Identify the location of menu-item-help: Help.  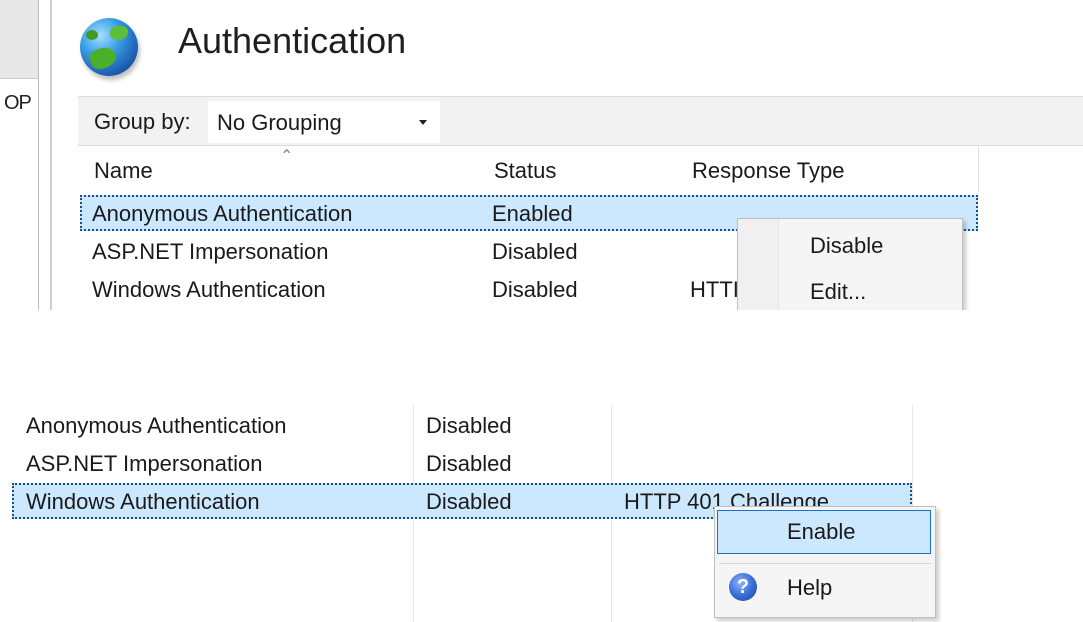
(809, 588).